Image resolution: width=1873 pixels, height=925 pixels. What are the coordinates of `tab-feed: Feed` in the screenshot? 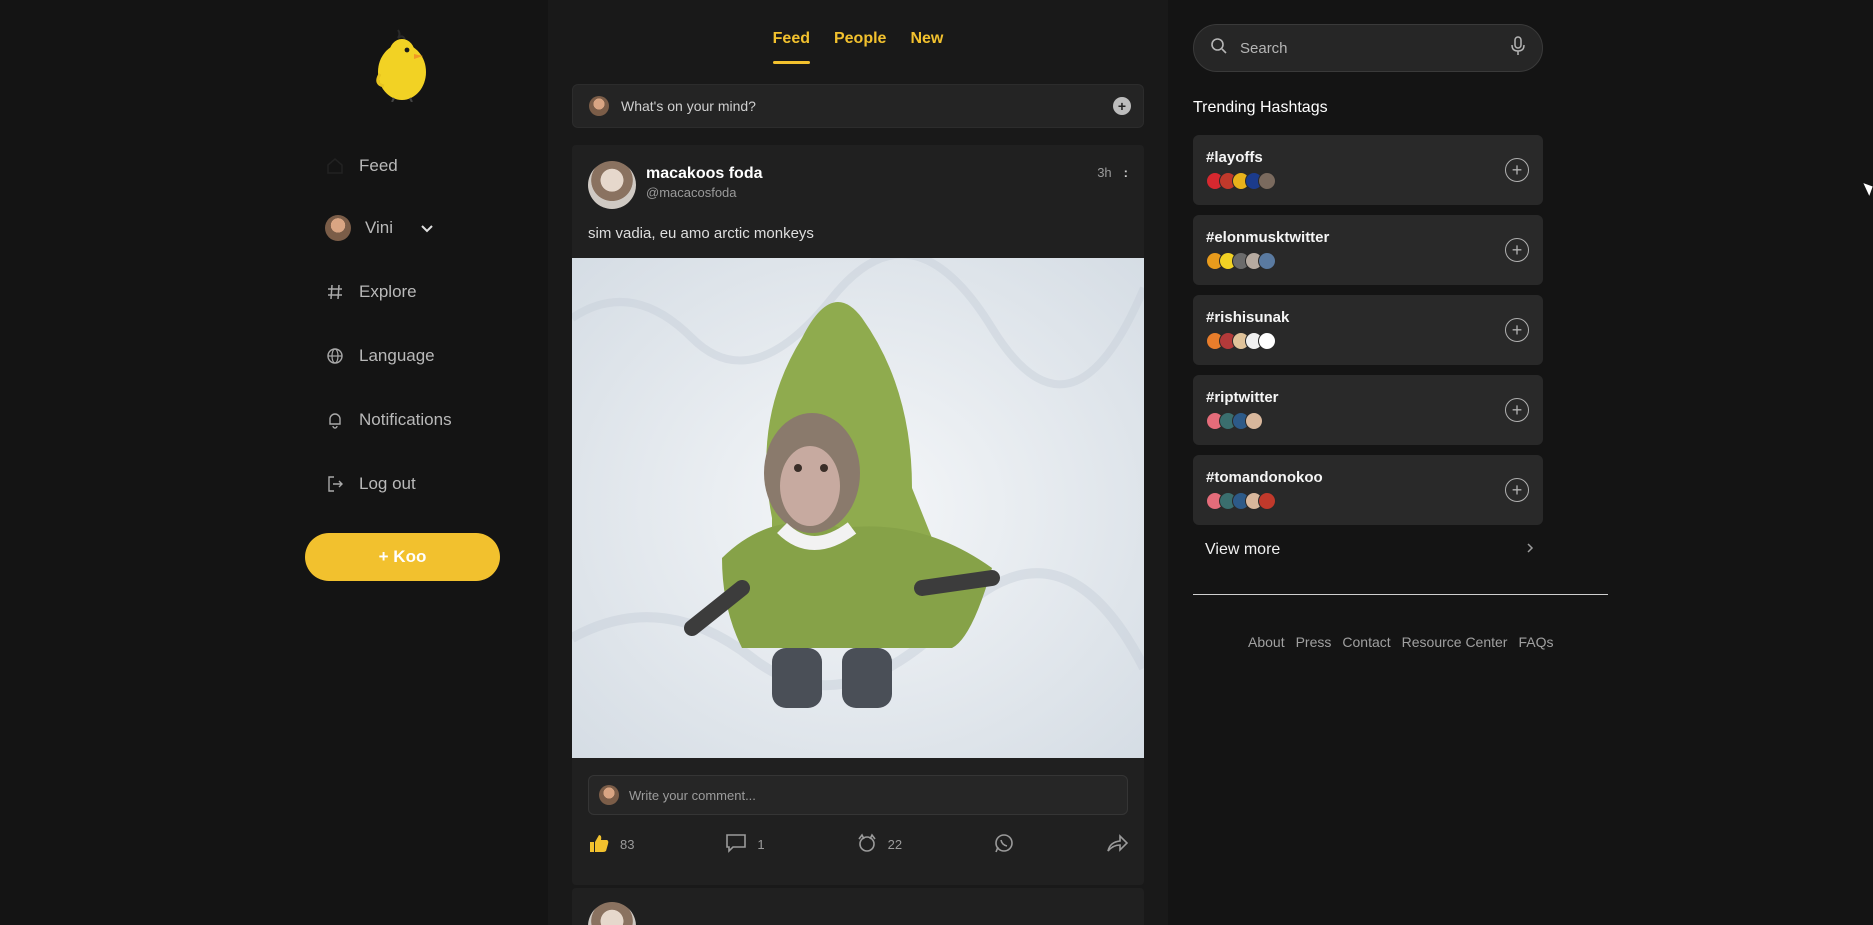 It's located at (791, 47).